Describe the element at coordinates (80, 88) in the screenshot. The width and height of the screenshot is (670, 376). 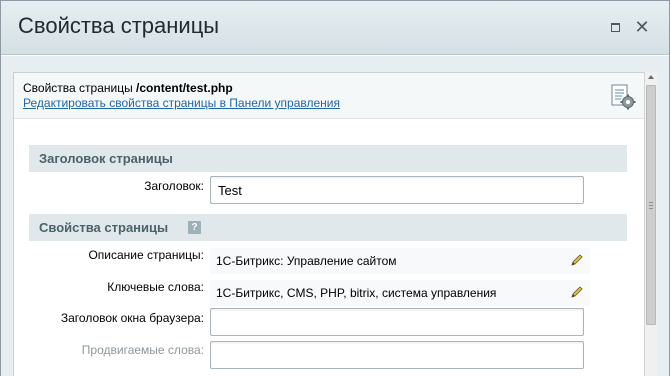
I see `page-info-title-prefix: Свойства страницы` at that location.